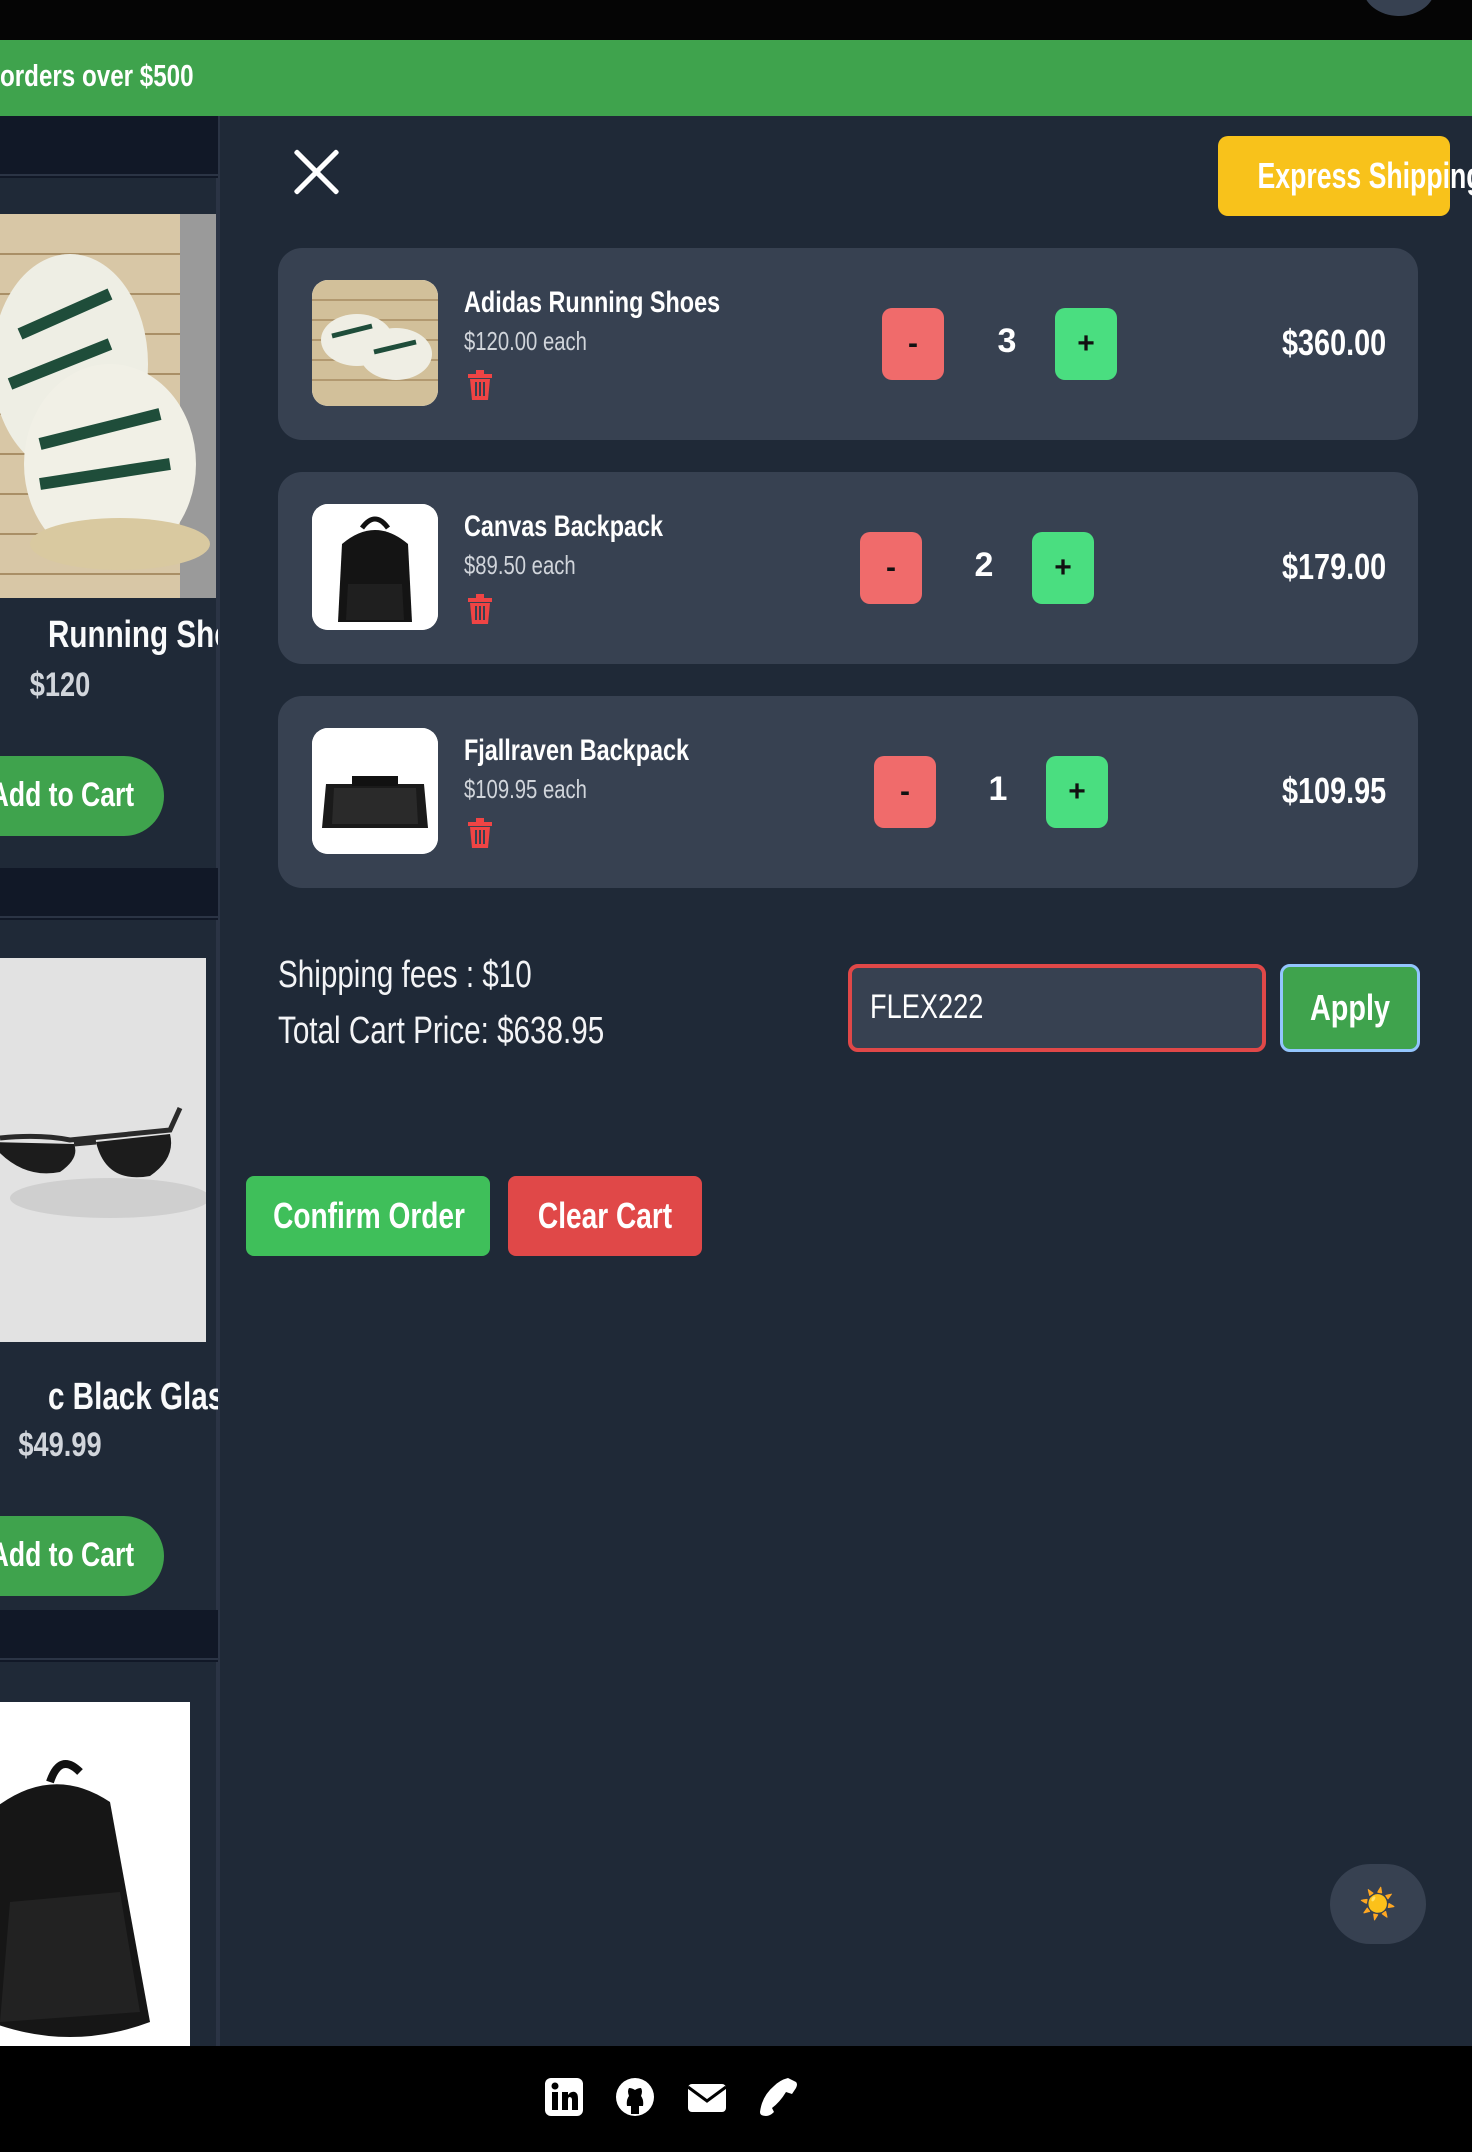 This screenshot has height=2152, width=1472. What do you see at coordinates (97, 75) in the screenshot?
I see `promo-text: orders over $500` at bounding box center [97, 75].